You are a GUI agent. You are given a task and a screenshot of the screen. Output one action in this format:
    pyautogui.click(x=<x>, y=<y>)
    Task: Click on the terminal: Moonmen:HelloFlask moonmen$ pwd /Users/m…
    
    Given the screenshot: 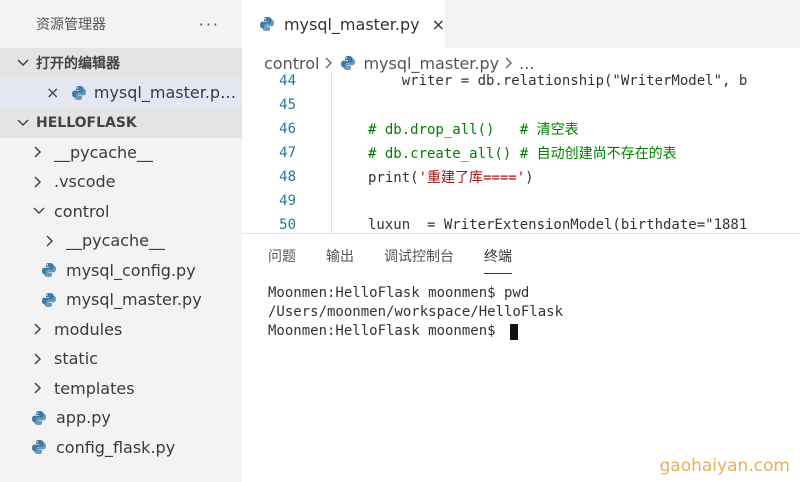 What is the action you would take?
    pyautogui.click(x=415, y=312)
    